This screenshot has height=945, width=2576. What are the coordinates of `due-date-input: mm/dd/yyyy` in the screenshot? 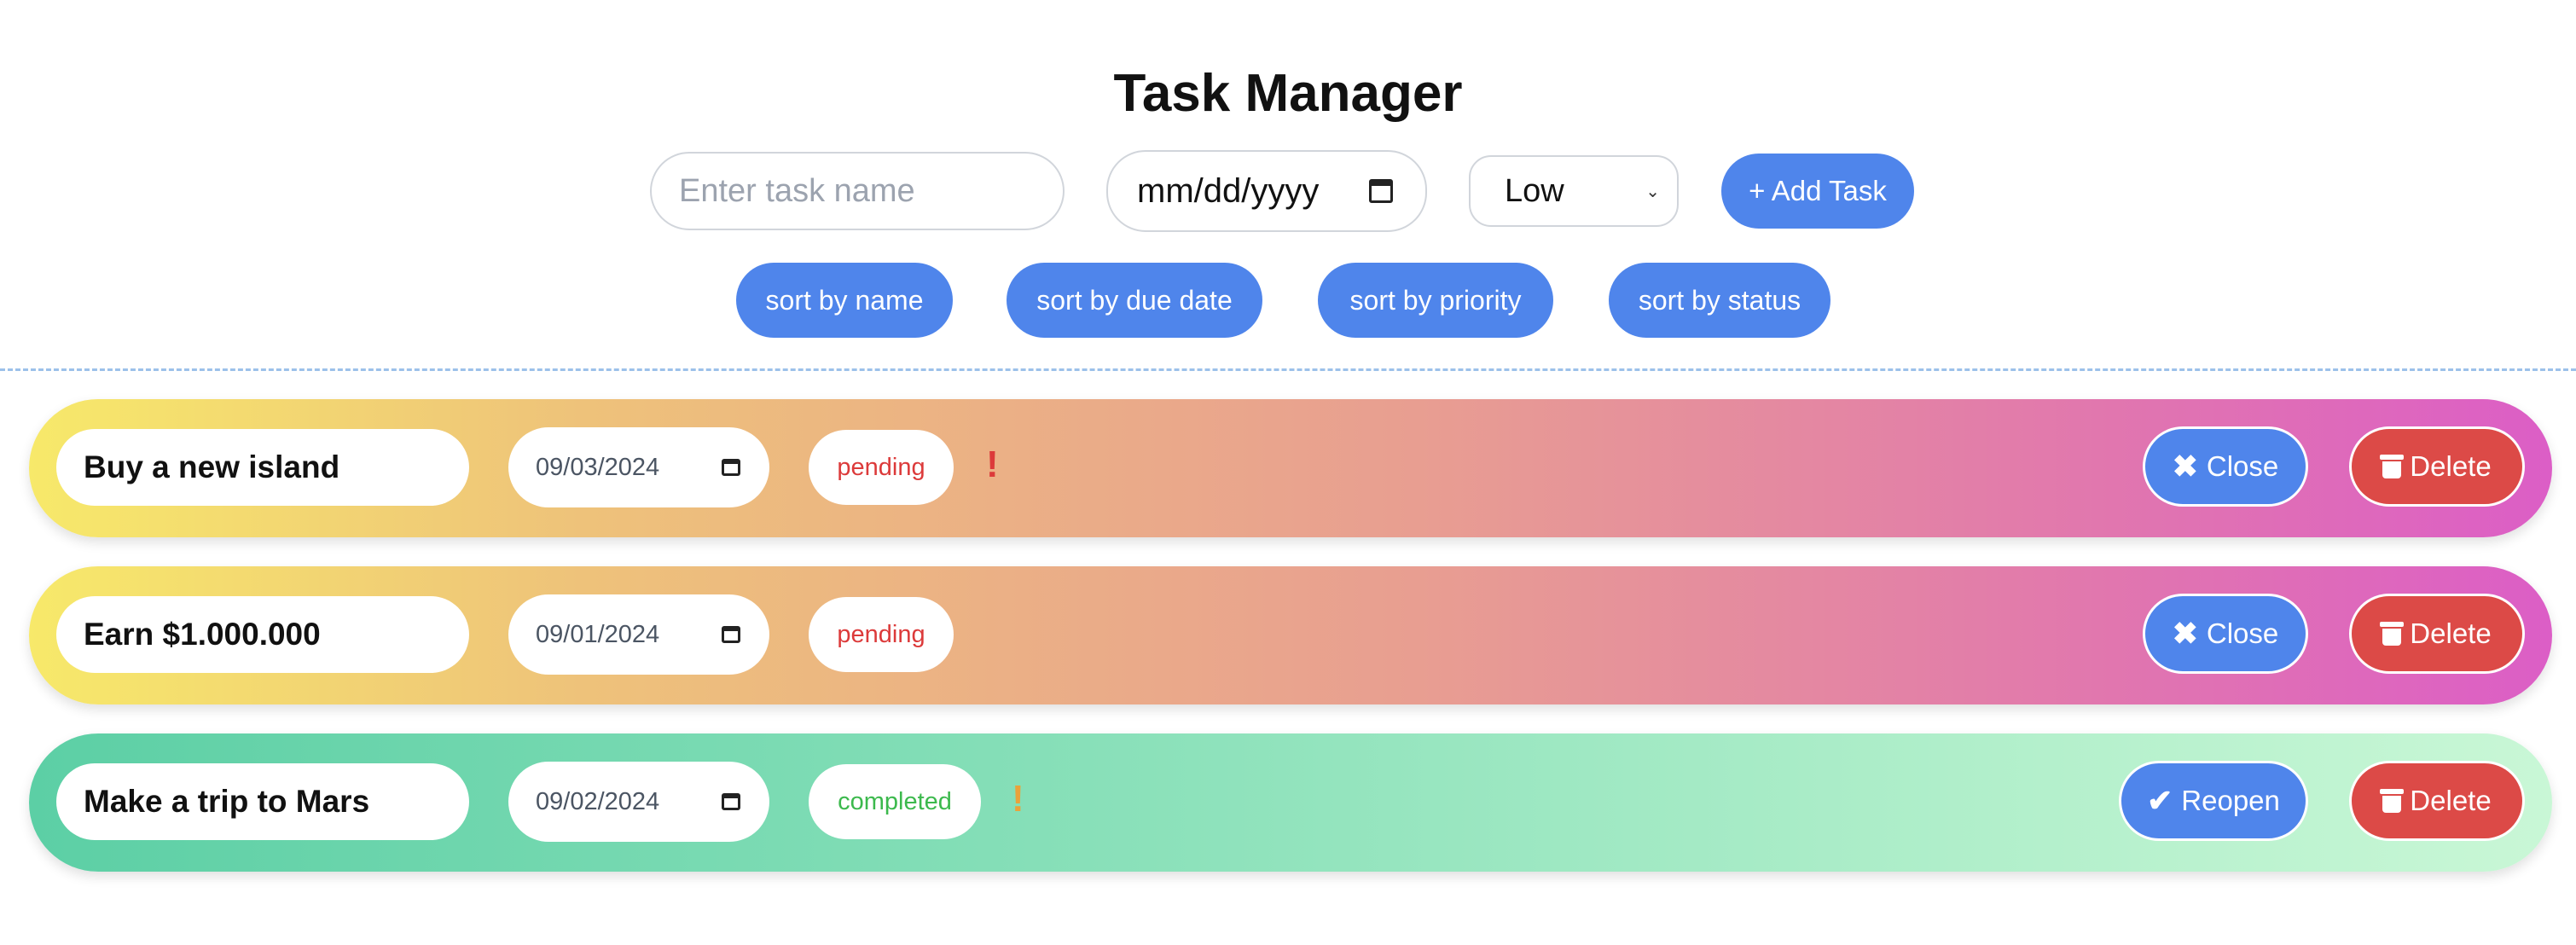 It's located at (1266, 191).